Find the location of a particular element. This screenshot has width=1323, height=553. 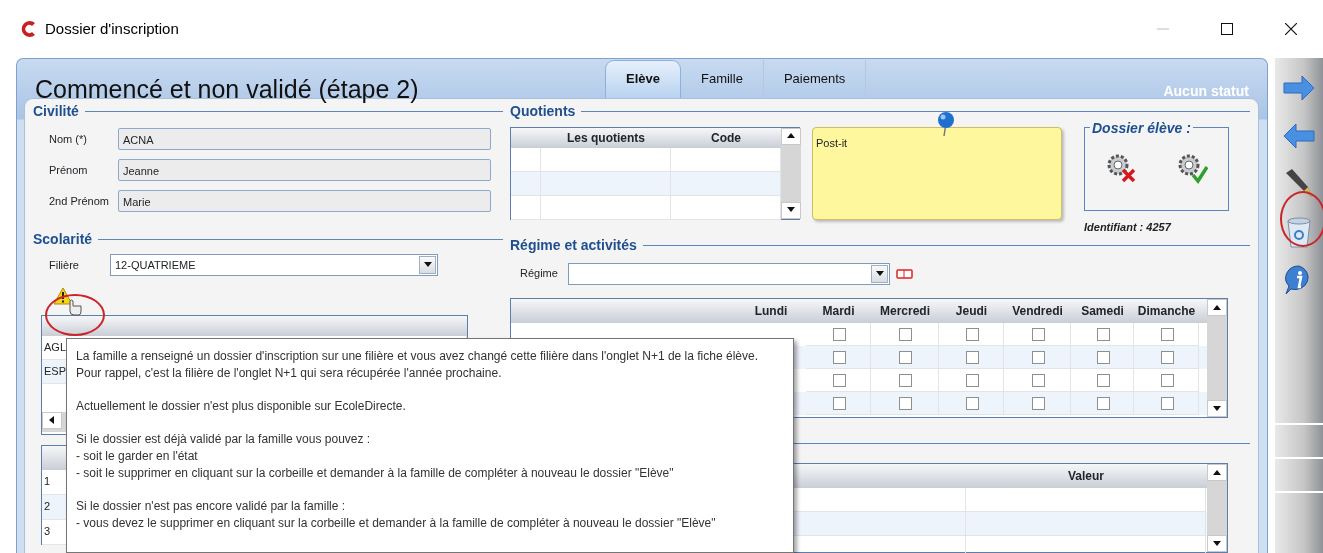

maximize-icon is located at coordinates (1227, 29).